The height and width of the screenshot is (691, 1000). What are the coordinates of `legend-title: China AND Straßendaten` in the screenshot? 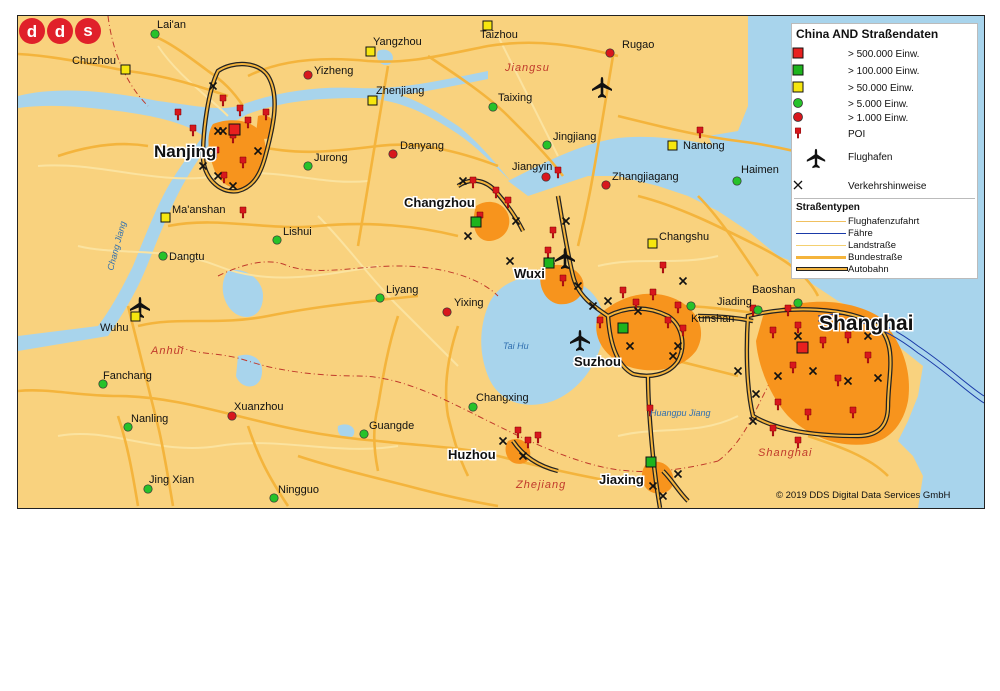 It's located at (867, 34).